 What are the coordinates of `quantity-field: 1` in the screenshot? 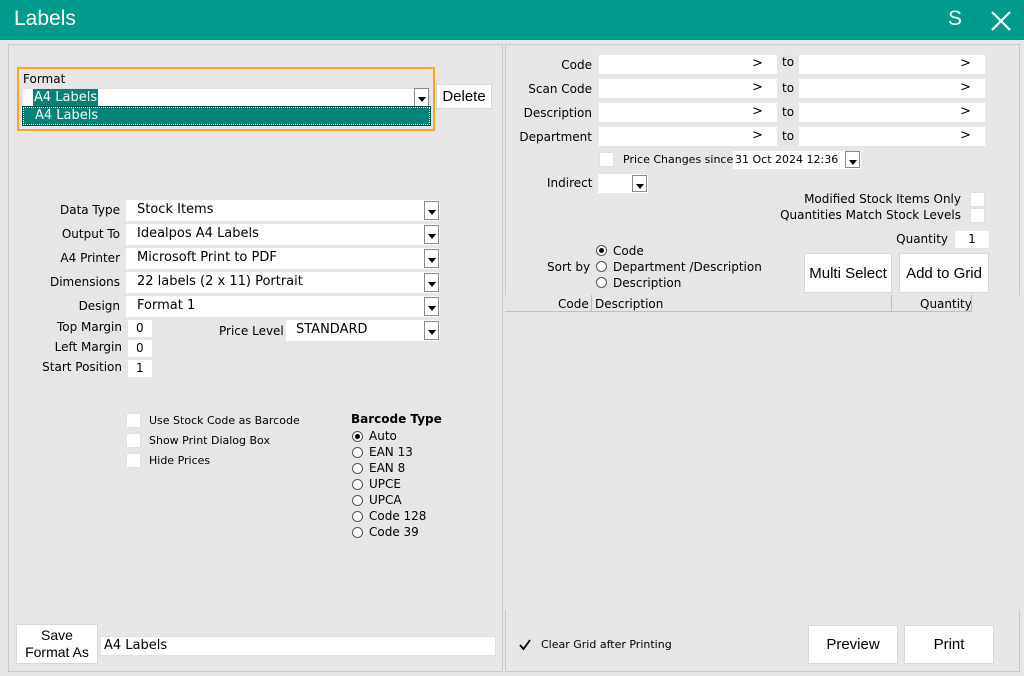 It's located at (972, 239).